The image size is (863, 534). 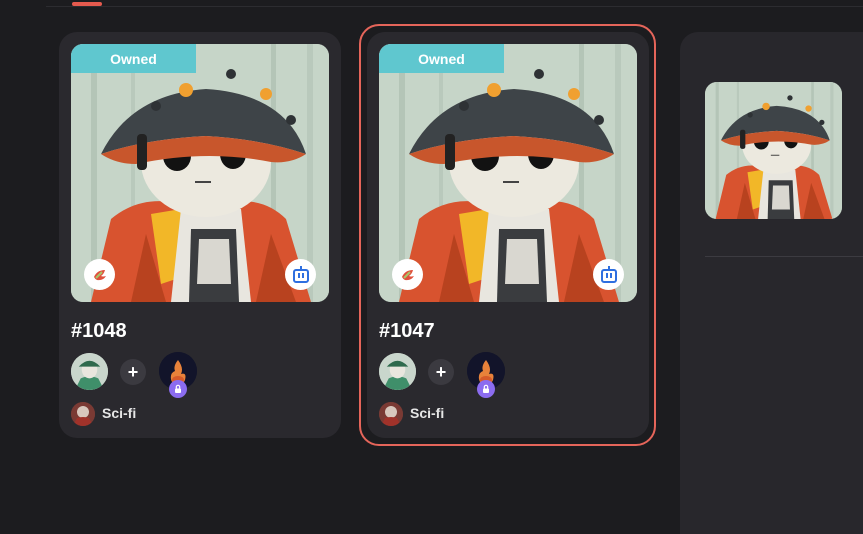 I want to click on tab-bar-divider, so click(x=454, y=6).